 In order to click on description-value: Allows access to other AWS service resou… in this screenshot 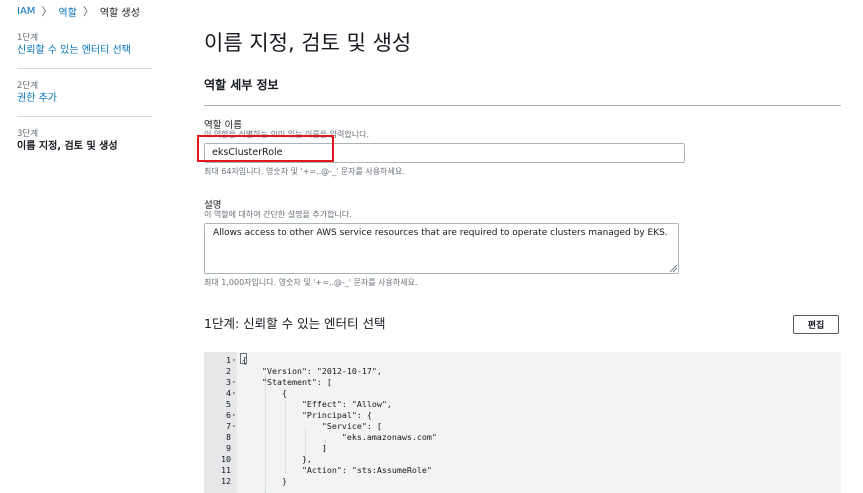, I will do `click(440, 233)`.